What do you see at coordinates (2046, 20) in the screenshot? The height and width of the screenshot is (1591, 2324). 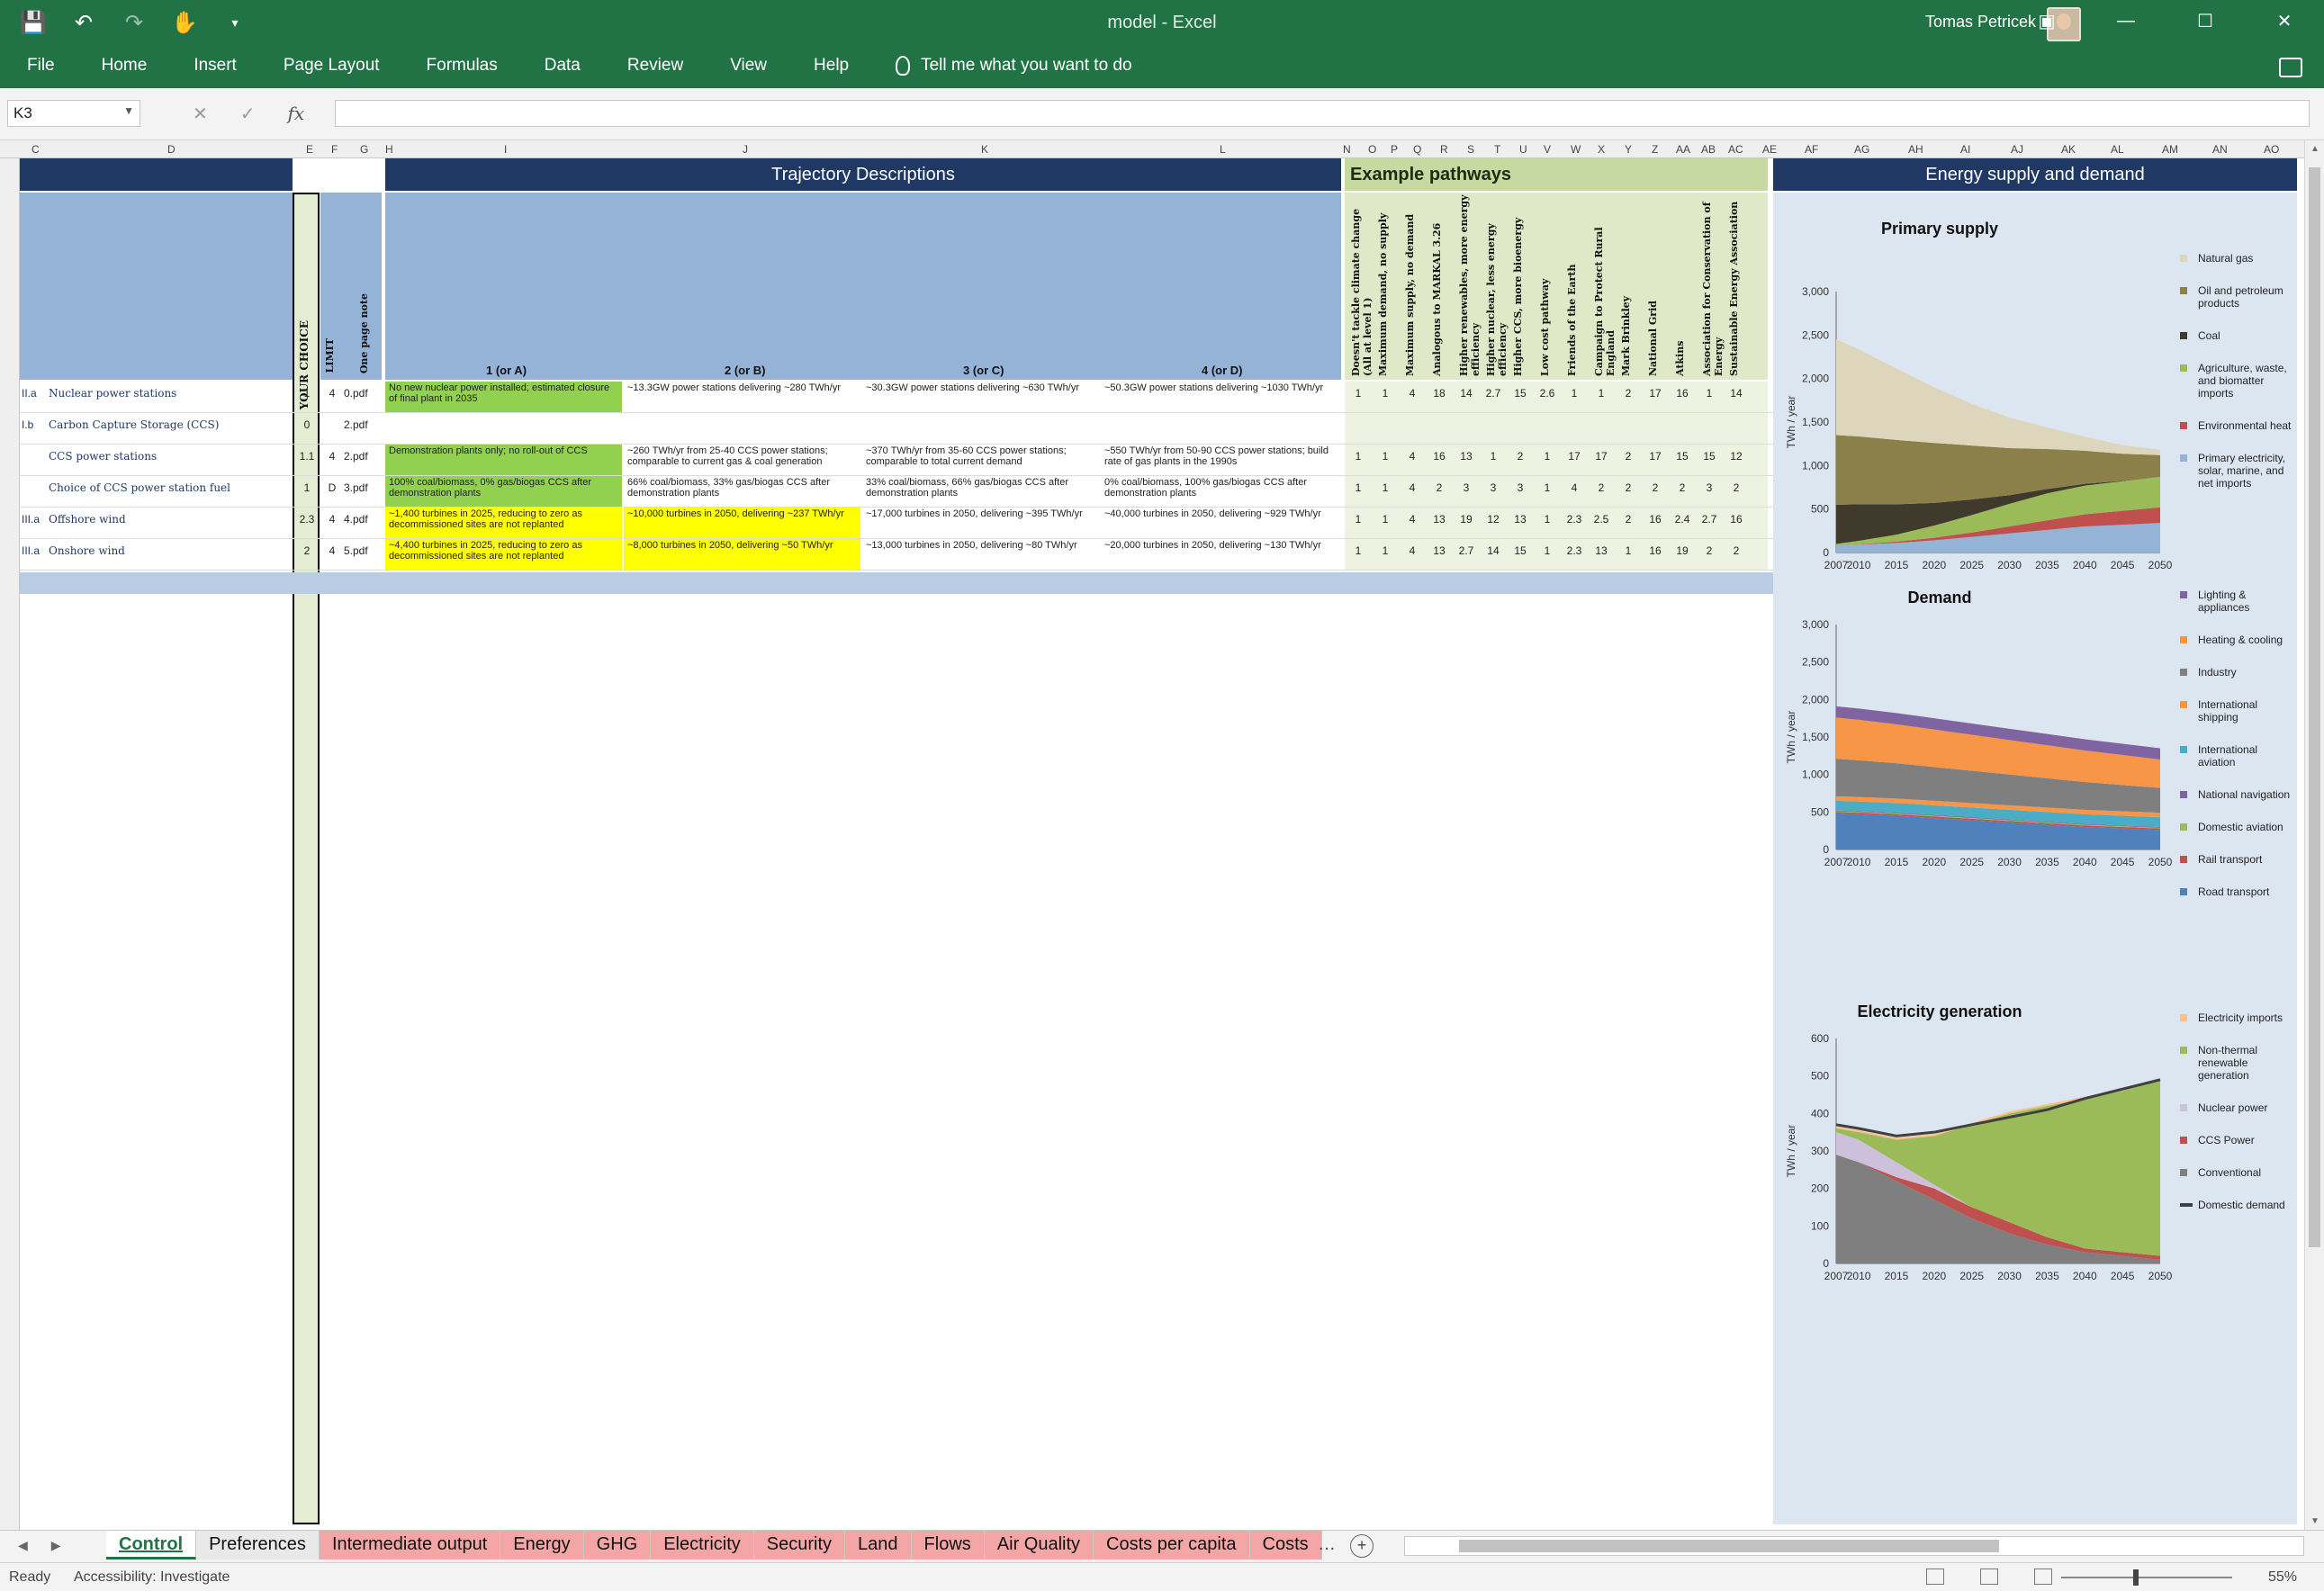 I see `ribbon-display-options-icon: ▣` at bounding box center [2046, 20].